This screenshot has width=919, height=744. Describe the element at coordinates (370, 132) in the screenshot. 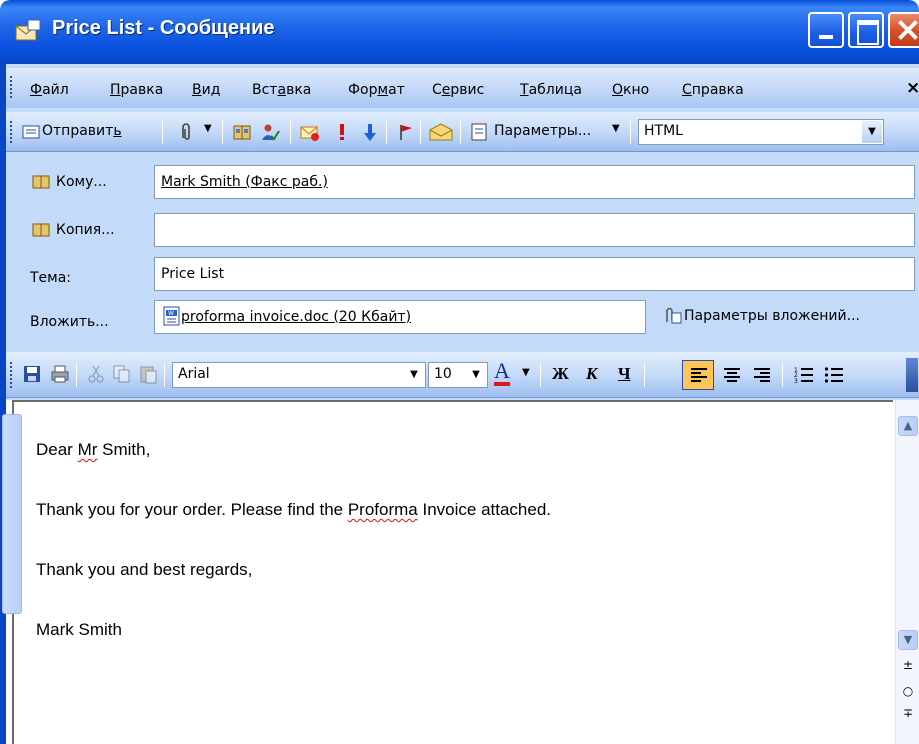

I see `importance-low-icon` at that location.